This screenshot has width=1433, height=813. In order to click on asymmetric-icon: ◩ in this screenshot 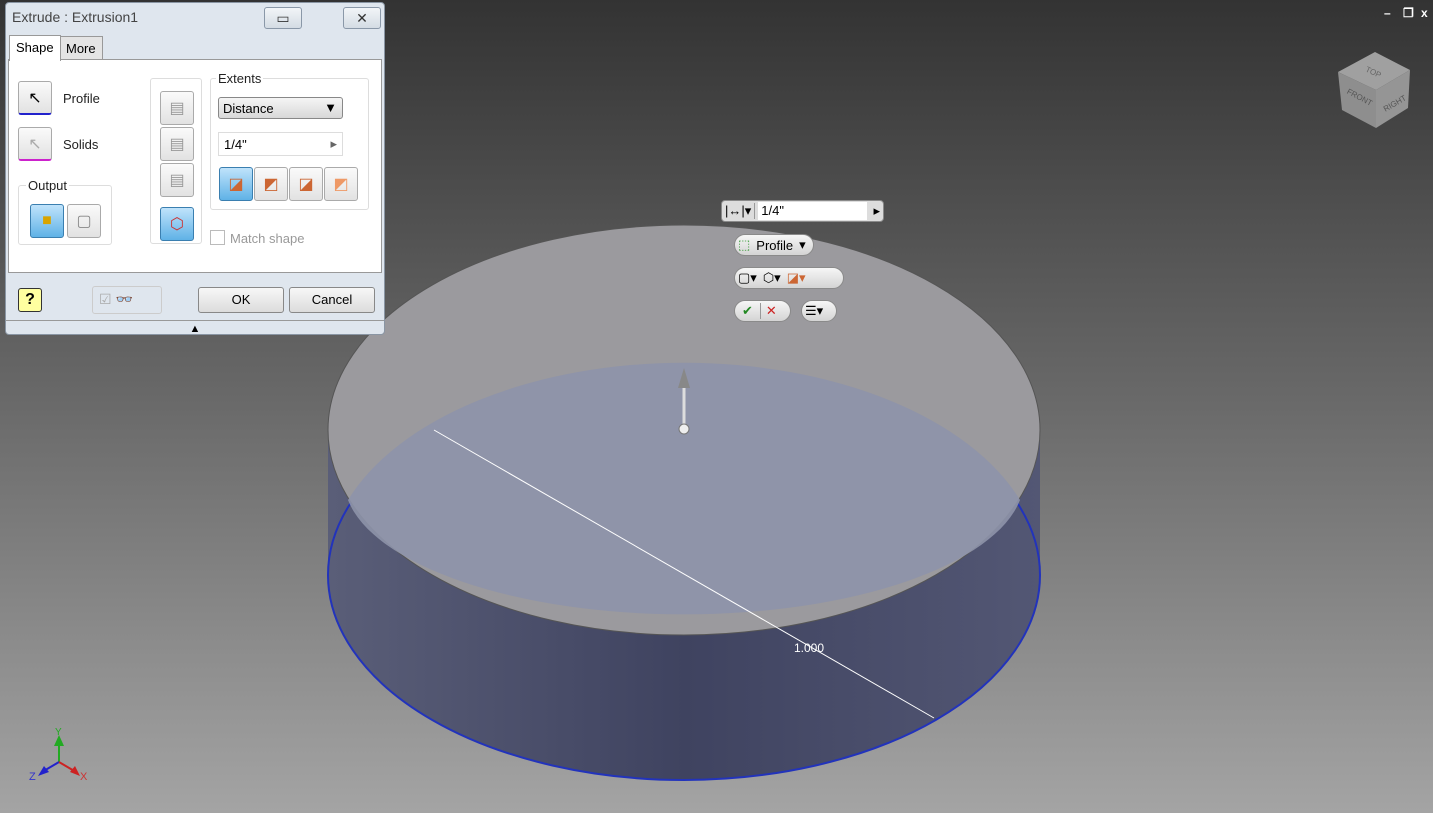, I will do `click(341, 184)`.